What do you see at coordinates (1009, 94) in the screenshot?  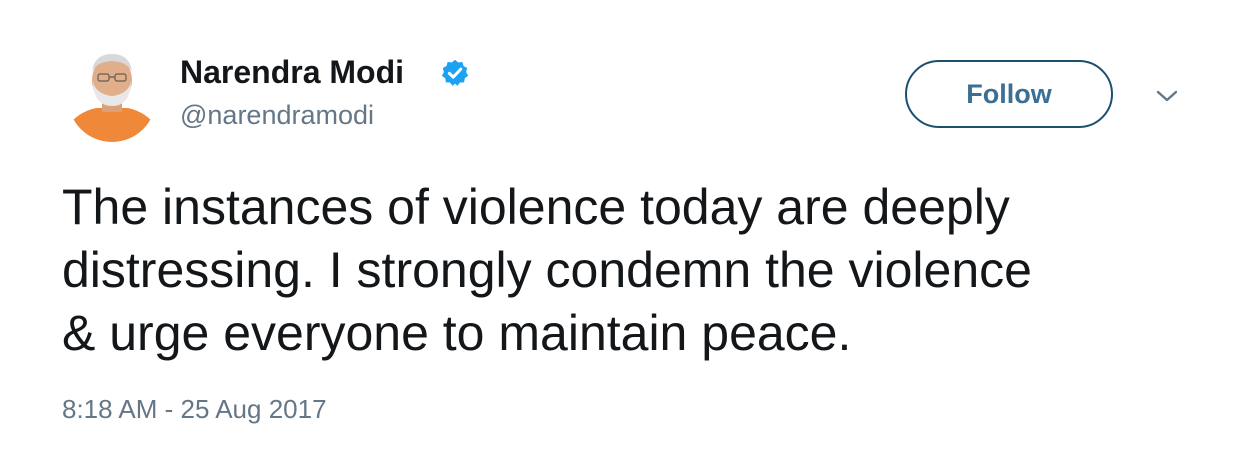 I see `follow-button: Follow` at bounding box center [1009, 94].